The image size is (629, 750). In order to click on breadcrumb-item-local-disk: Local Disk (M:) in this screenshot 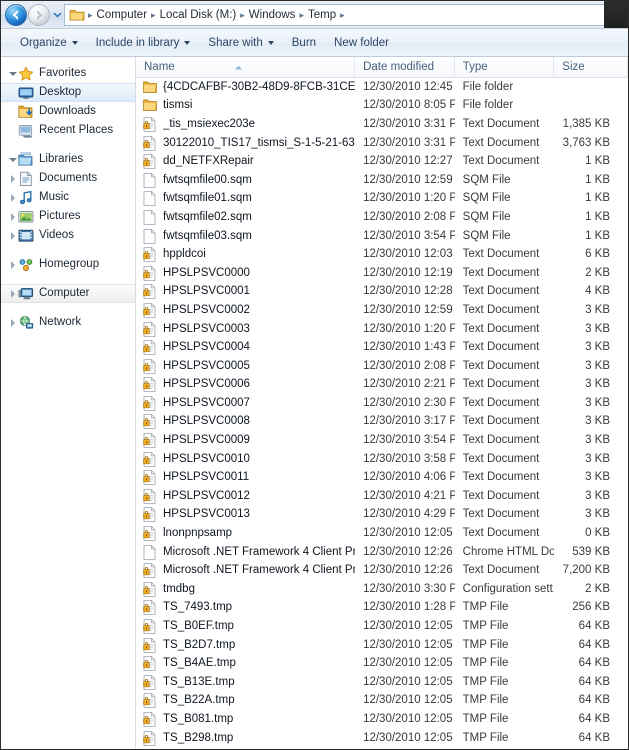, I will do `click(198, 15)`.